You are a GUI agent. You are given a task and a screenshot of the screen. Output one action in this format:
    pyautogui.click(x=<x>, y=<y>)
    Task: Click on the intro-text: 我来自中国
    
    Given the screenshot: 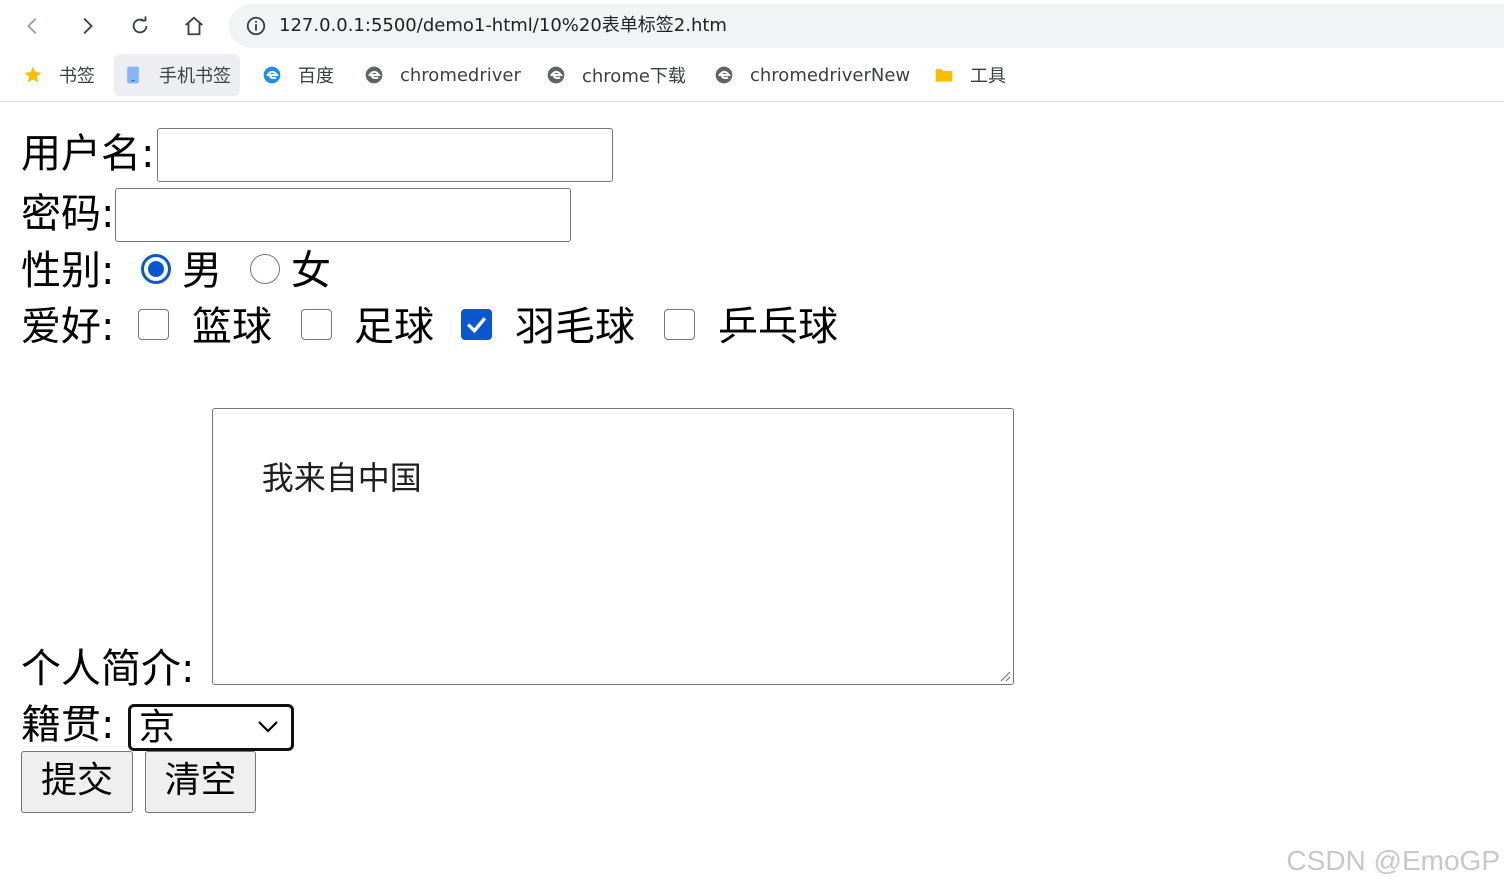 What is the action you would take?
    pyautogui.click(x=341, y=478)
    